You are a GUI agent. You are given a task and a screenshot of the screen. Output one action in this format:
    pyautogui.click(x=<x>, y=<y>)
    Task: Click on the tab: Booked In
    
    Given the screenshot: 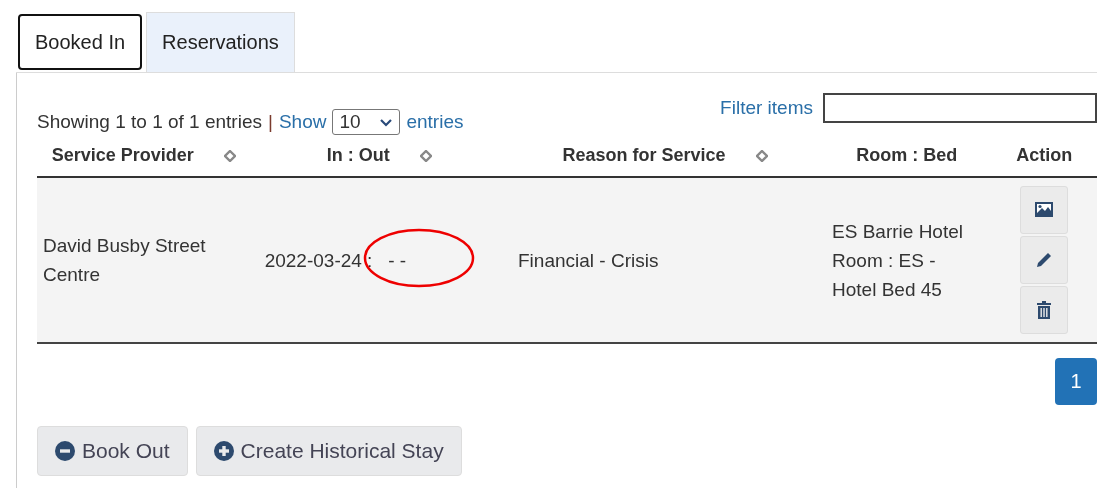 What is the action you would take?
    pyautogui.click(x=80, y=42)
    